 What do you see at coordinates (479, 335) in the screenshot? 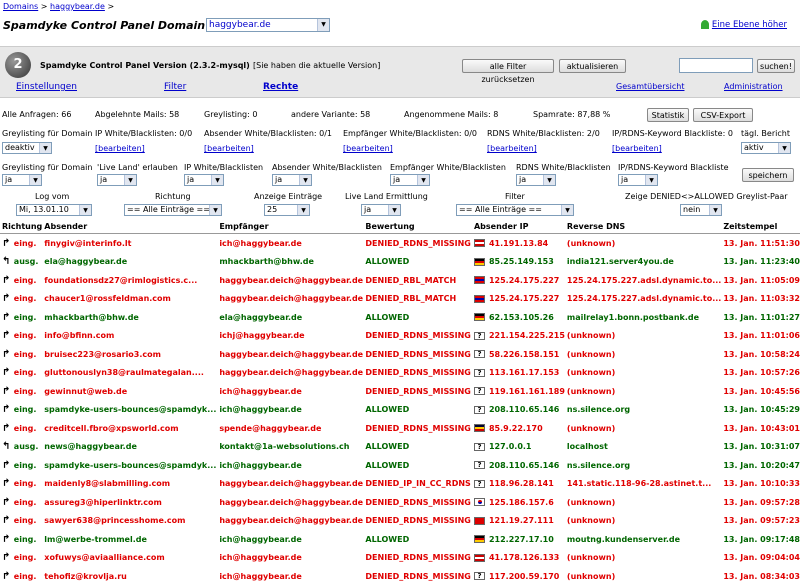
I see `unknown-country-flag-icon: ?` at bounding box center [479, 335].